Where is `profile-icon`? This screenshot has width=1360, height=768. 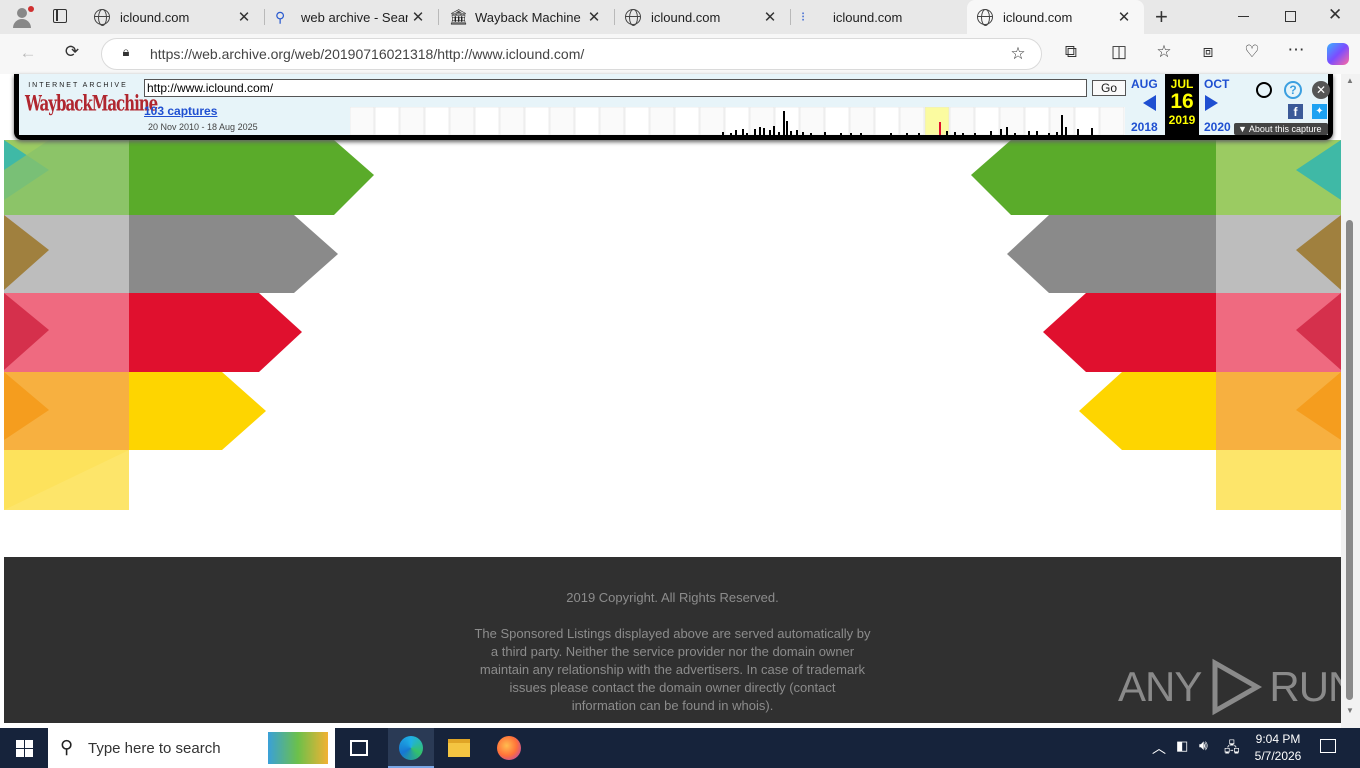
profile-icon is located at coordinates (22, 17).